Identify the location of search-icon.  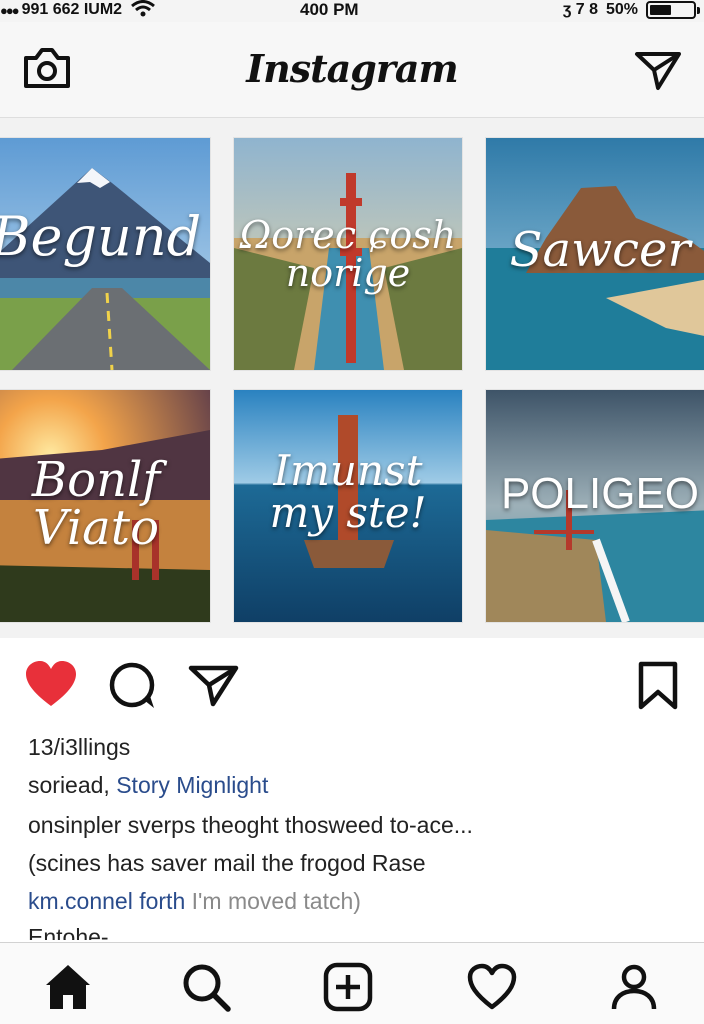
(206, 987).